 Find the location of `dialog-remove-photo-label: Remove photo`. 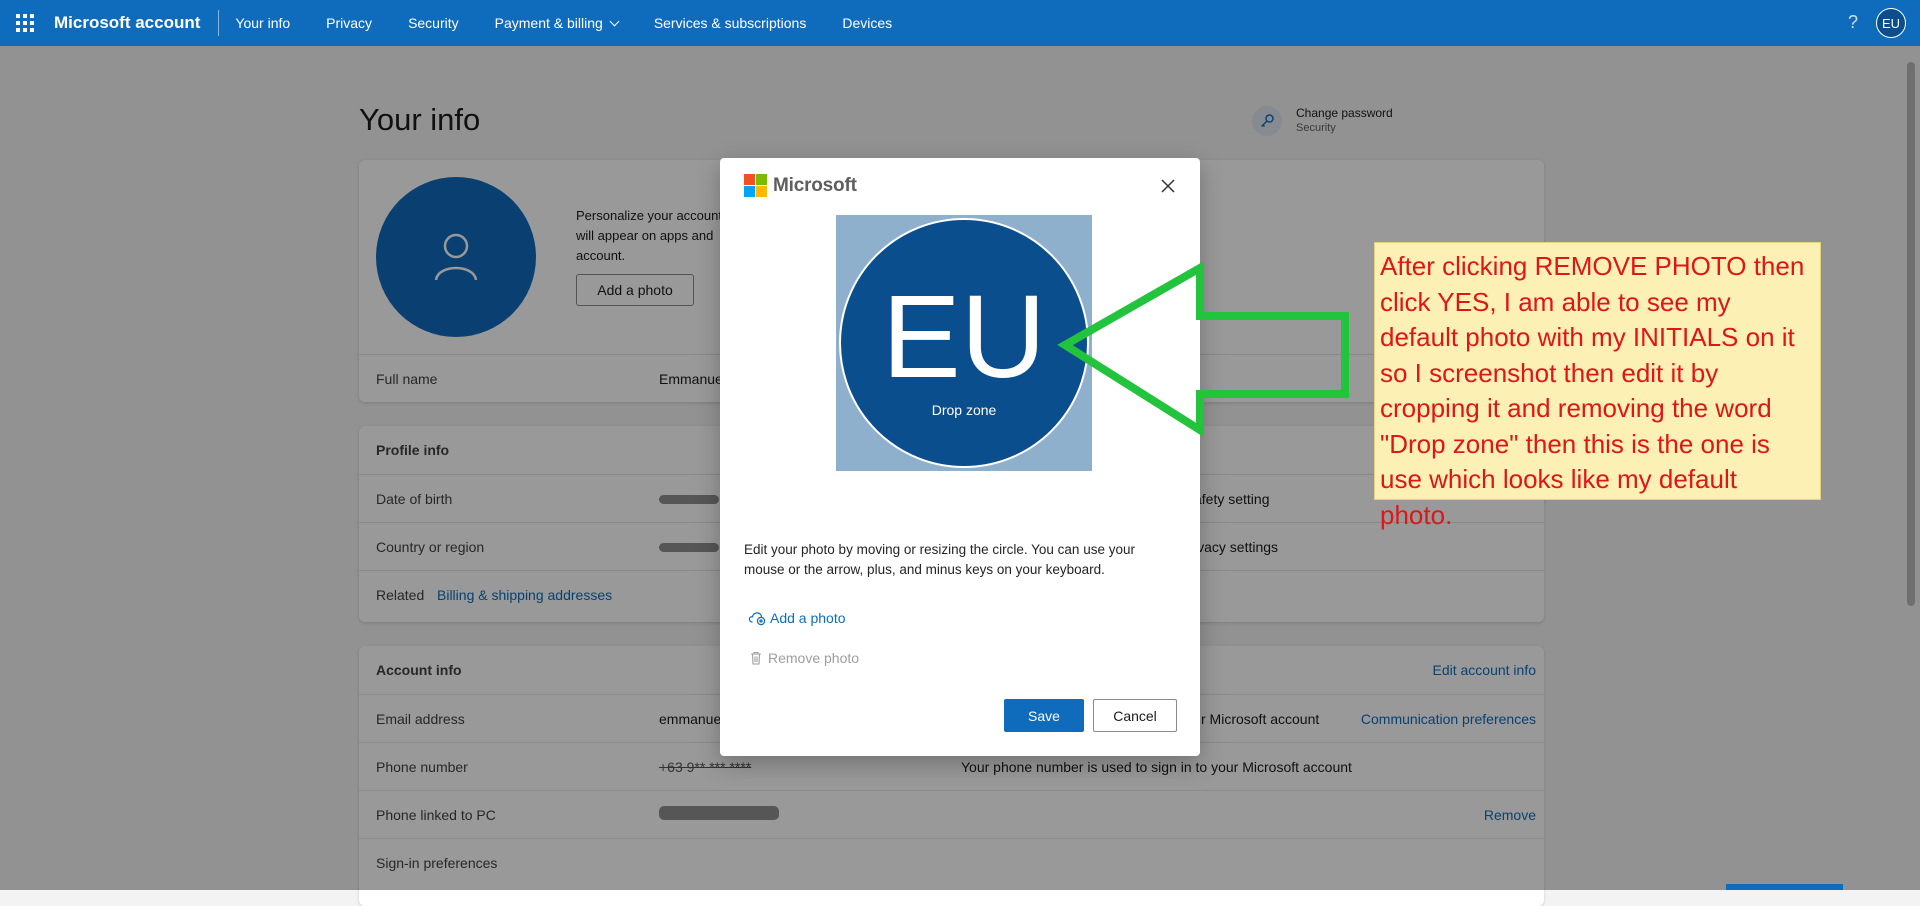

dialog-remove-photo-label: Remove photo is located at coordinates (814, 658).